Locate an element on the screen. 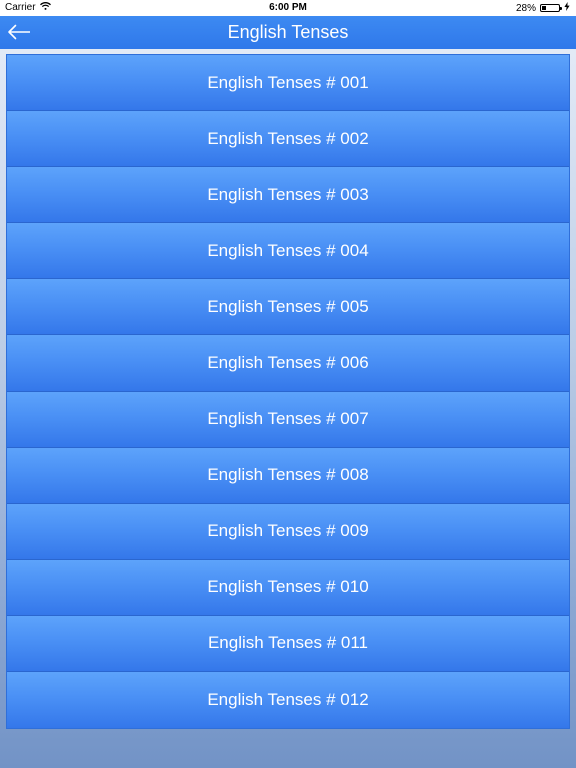 Image resolution: width=576 pixels, height=768 pixels. list-item: English Tenses # 001 is located at coordinates (288, 83).